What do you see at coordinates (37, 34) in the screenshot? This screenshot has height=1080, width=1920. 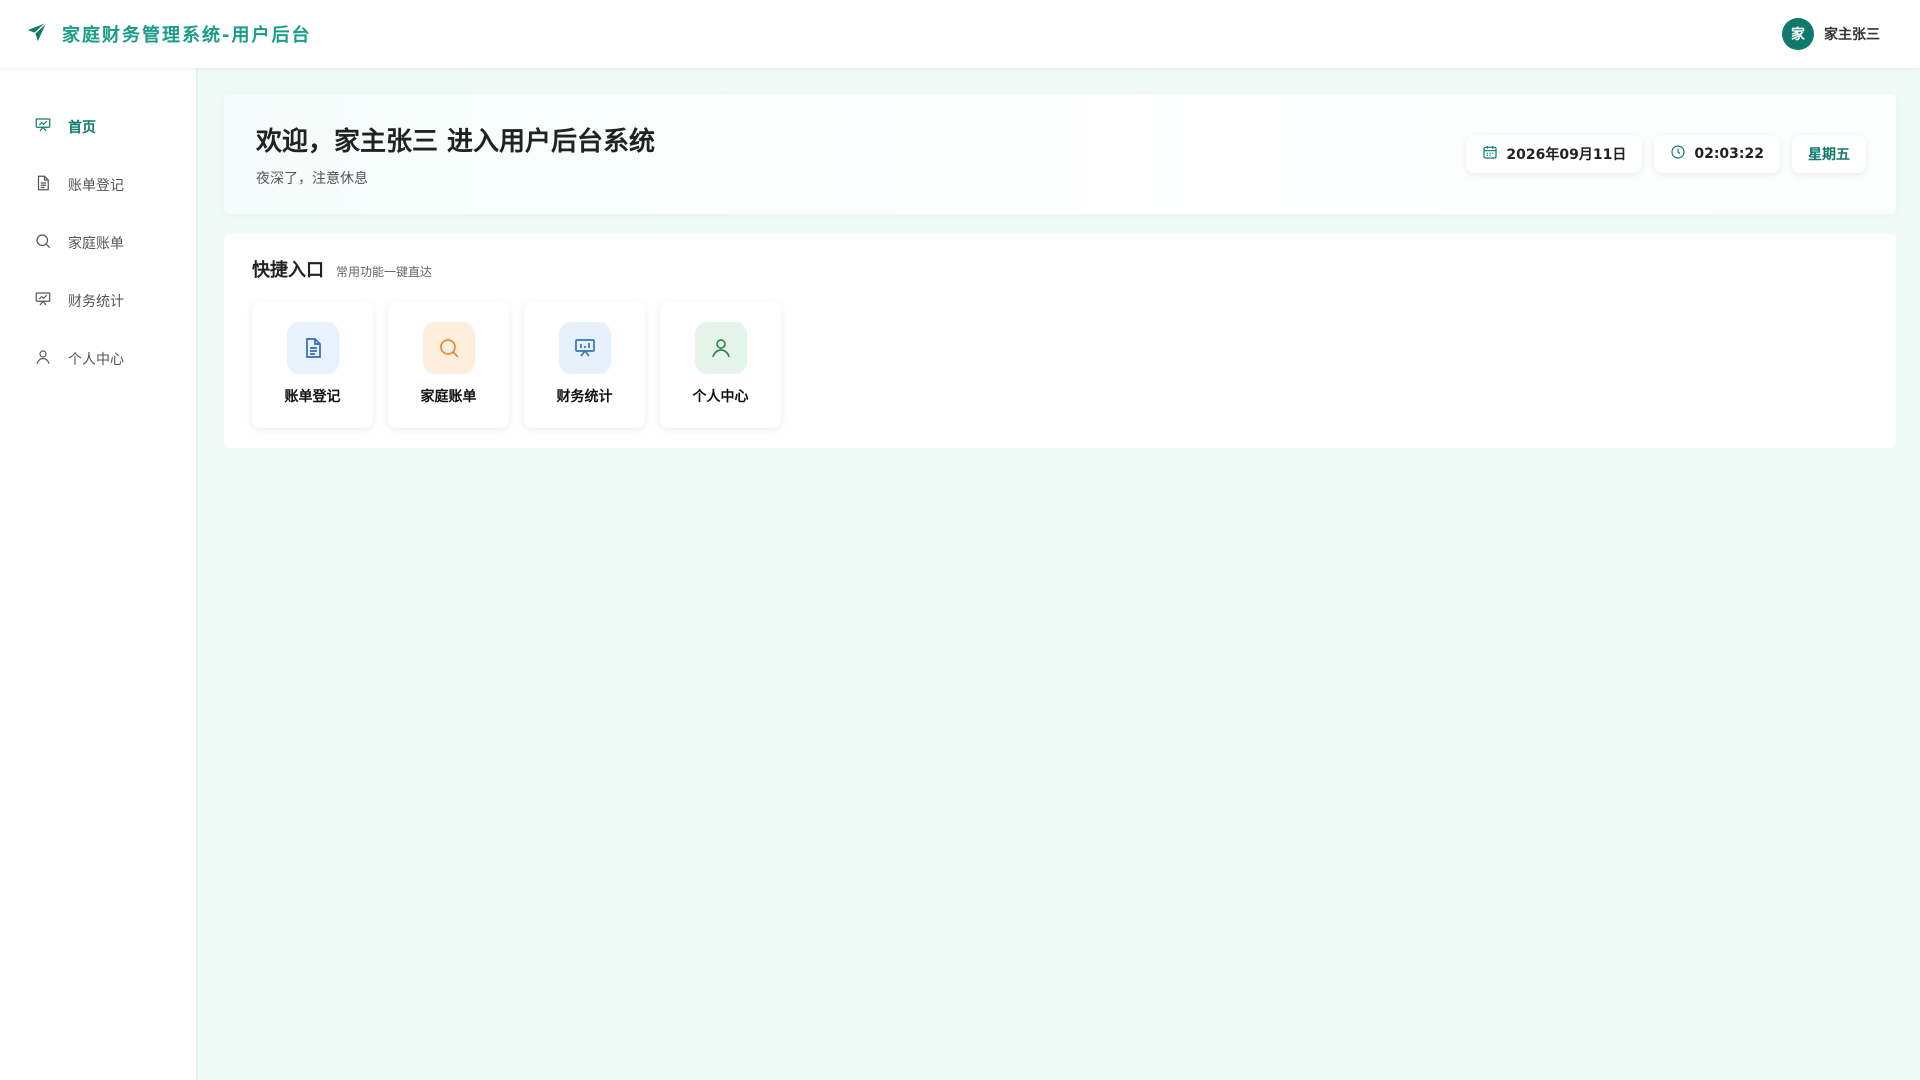 I see `paper-plane-icon` at bounding box center [37, 34].